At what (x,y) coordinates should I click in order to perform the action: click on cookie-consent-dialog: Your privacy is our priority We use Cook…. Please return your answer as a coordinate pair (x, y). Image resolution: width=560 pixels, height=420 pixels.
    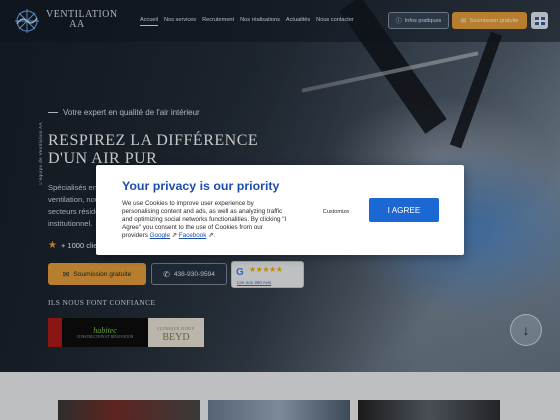
    Looking at the image, I should click on (280, 210).